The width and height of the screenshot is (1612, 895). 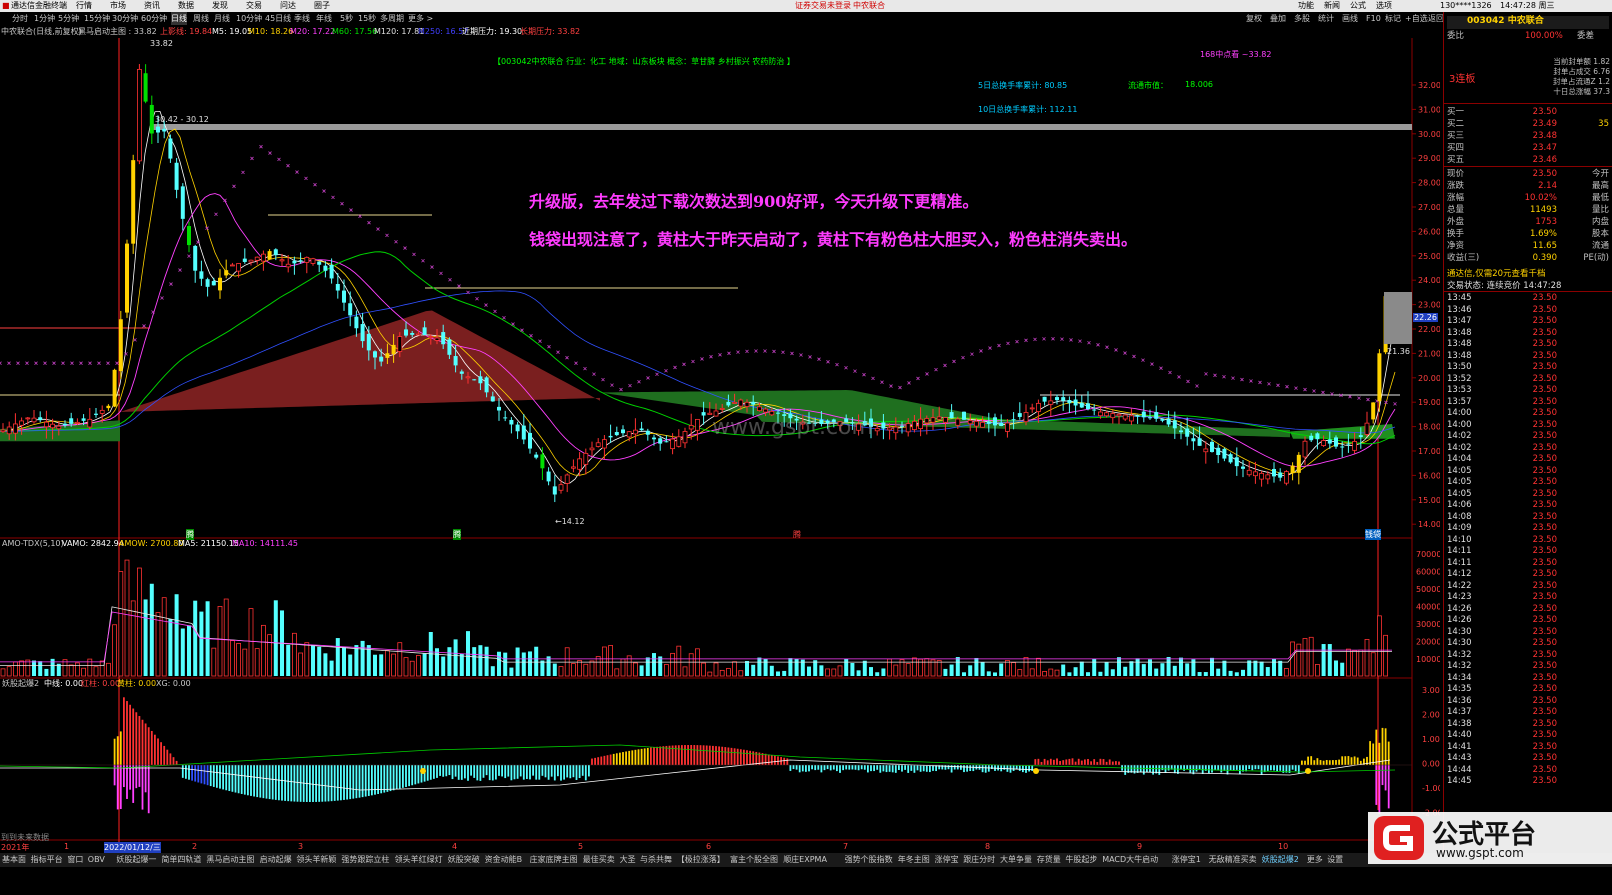 What do you see at coordinates (420, 18) in the screenshot?
I see `period-more: 更多 >` at bounding box center [420, 18].